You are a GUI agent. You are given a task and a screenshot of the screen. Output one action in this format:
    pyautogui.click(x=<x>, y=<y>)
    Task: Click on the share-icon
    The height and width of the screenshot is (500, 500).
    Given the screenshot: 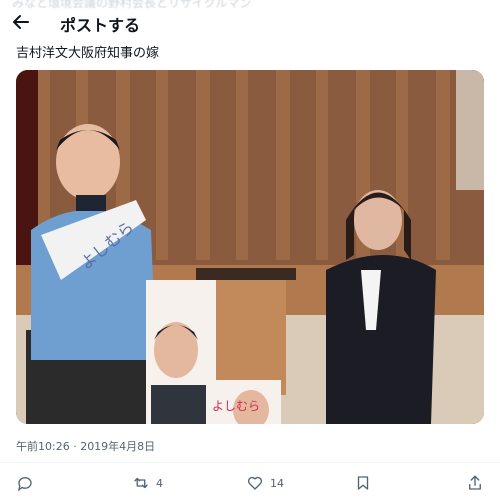 What is the action you would take?
    pyautogui.click(x=475, y=482)
    